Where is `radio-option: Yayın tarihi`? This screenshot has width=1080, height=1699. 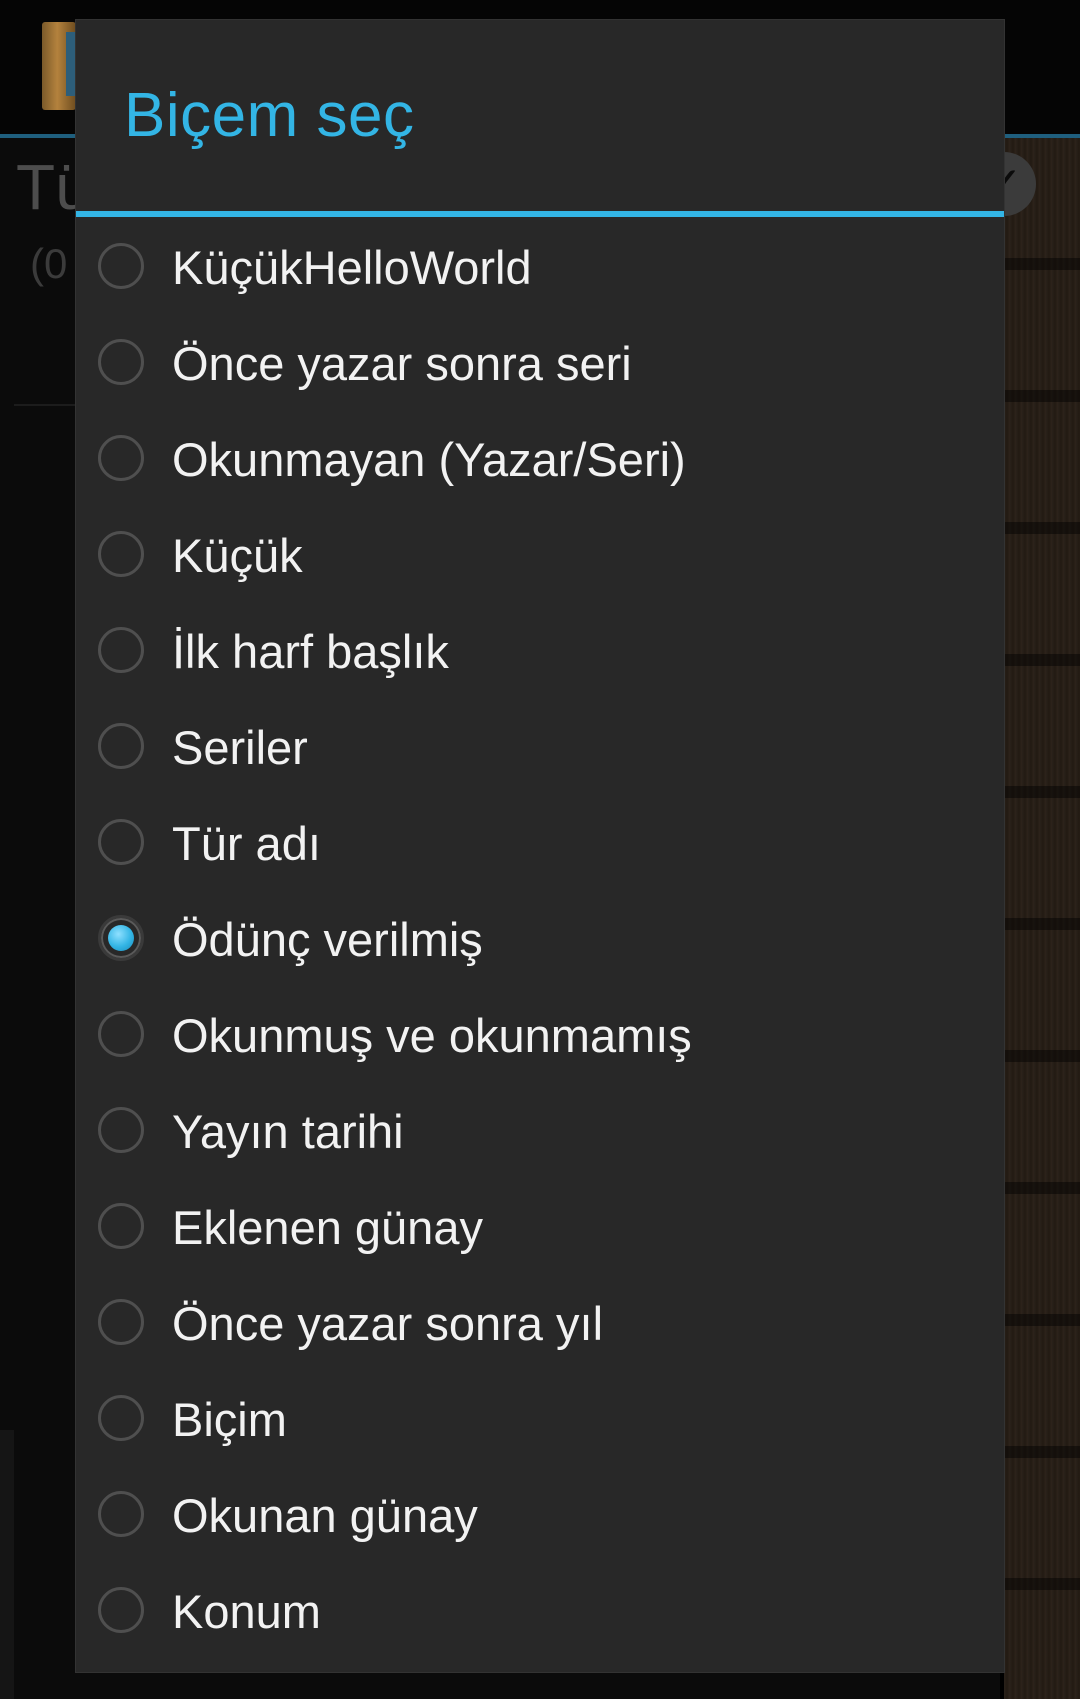 radio-option: Yayın tarihi is located at coordinates (540, 1132).